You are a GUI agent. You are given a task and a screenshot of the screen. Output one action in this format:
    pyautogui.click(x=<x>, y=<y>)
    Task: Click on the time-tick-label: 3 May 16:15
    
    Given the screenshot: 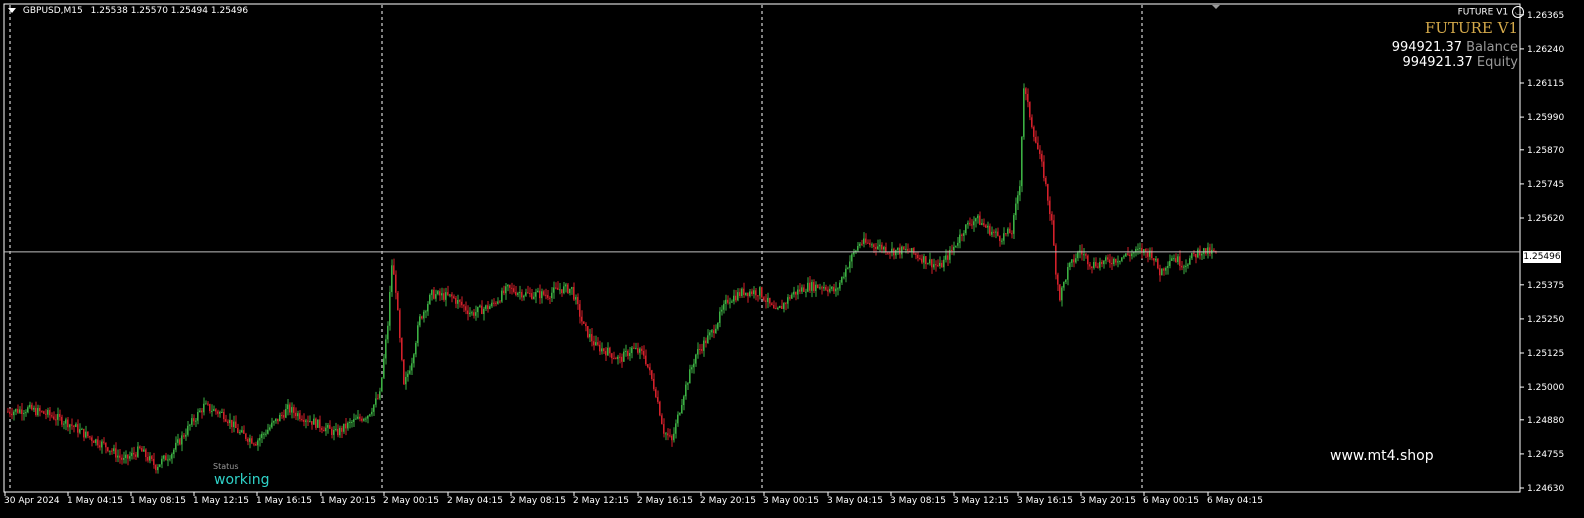 What is the action you would take?
    pyautogui.click(x=1045, y=501)
    